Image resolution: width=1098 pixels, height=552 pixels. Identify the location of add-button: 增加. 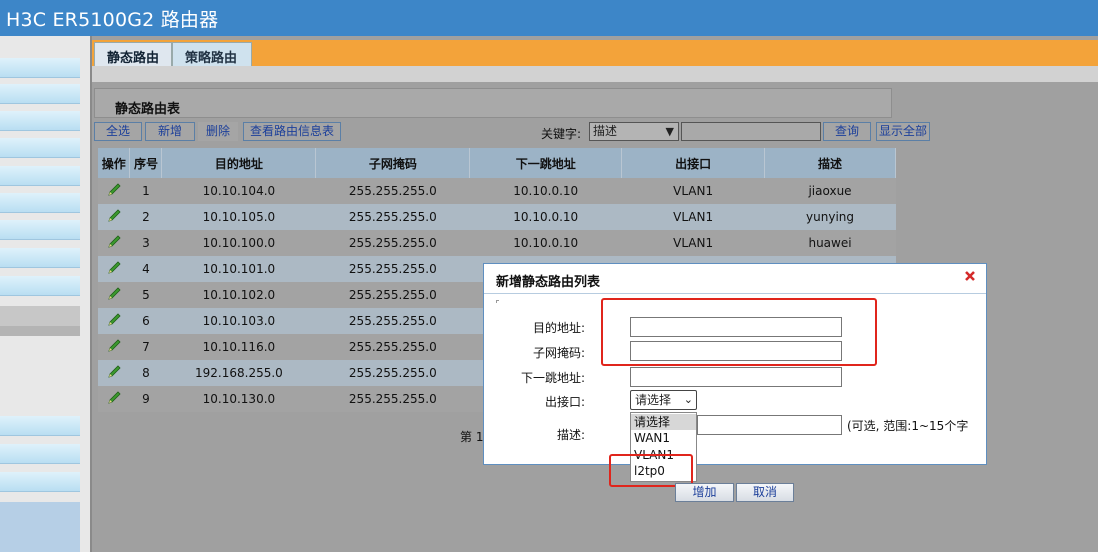
(704, 492).